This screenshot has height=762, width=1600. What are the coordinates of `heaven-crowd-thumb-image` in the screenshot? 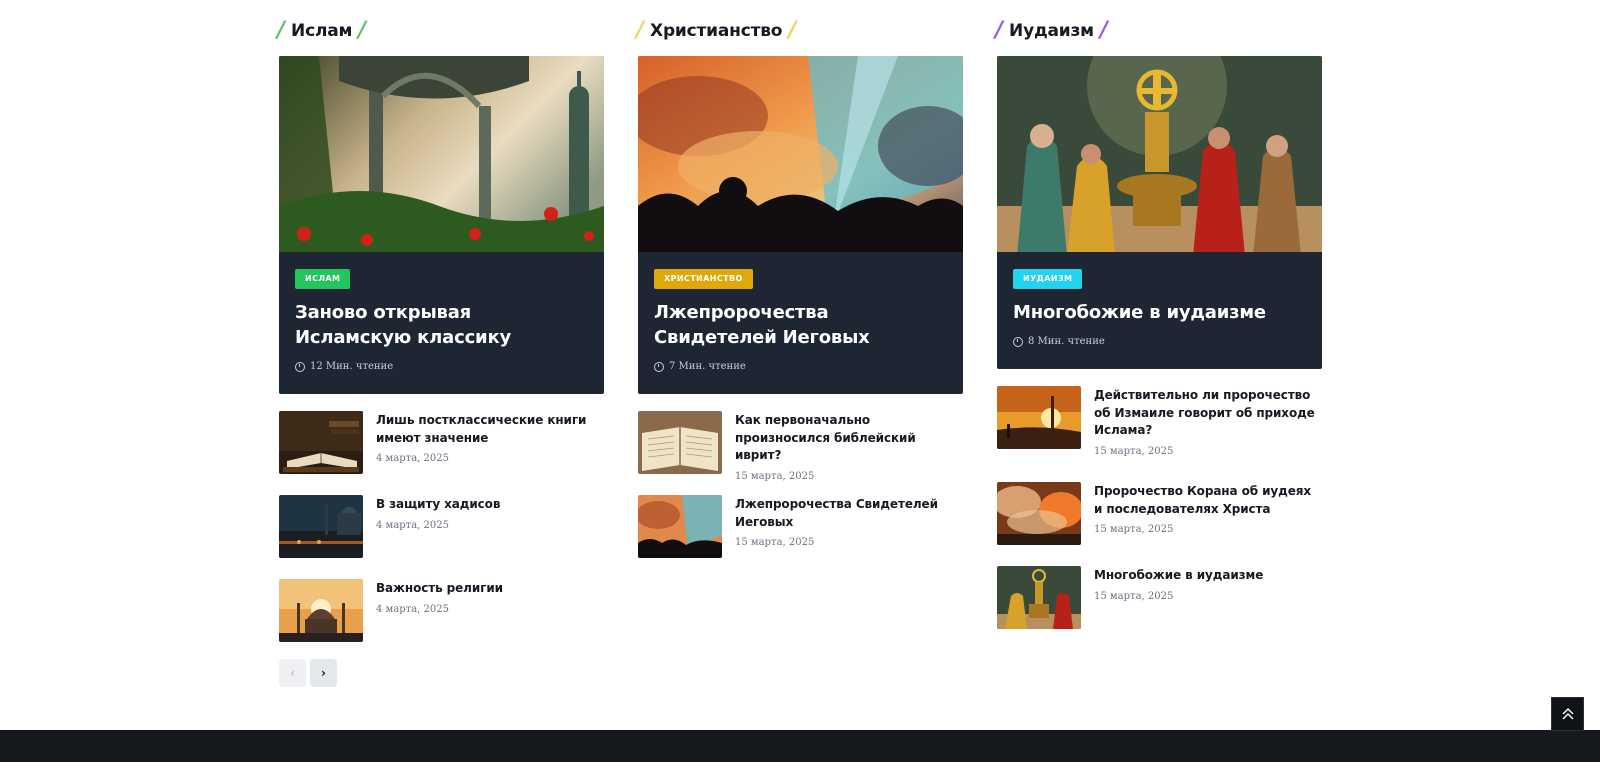 It's located at (680, 526).